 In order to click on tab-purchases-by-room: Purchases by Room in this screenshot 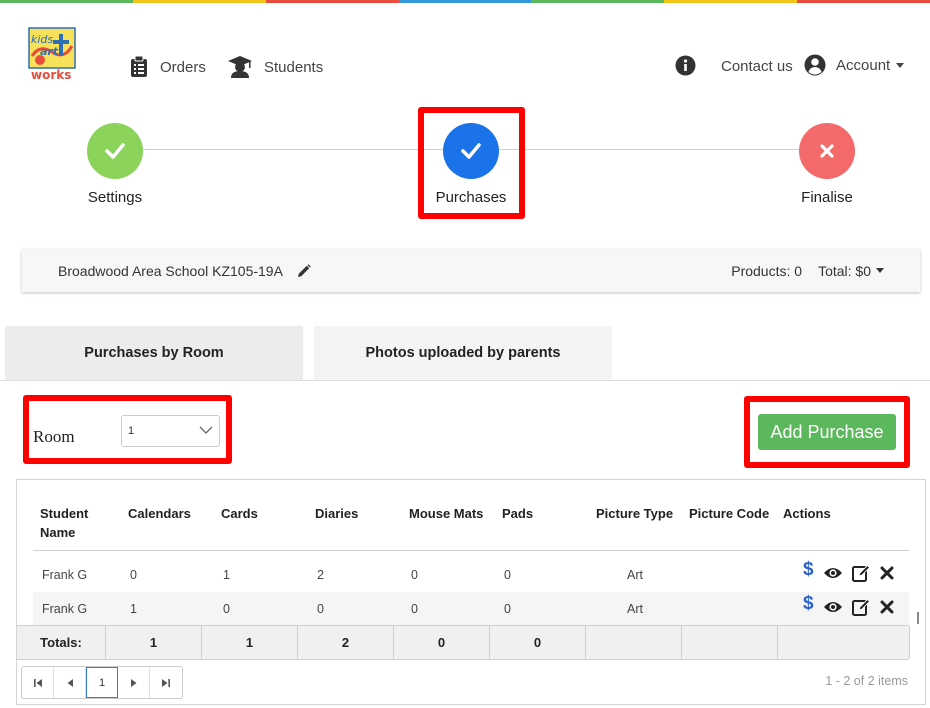, I will do `click(154, 353)`.